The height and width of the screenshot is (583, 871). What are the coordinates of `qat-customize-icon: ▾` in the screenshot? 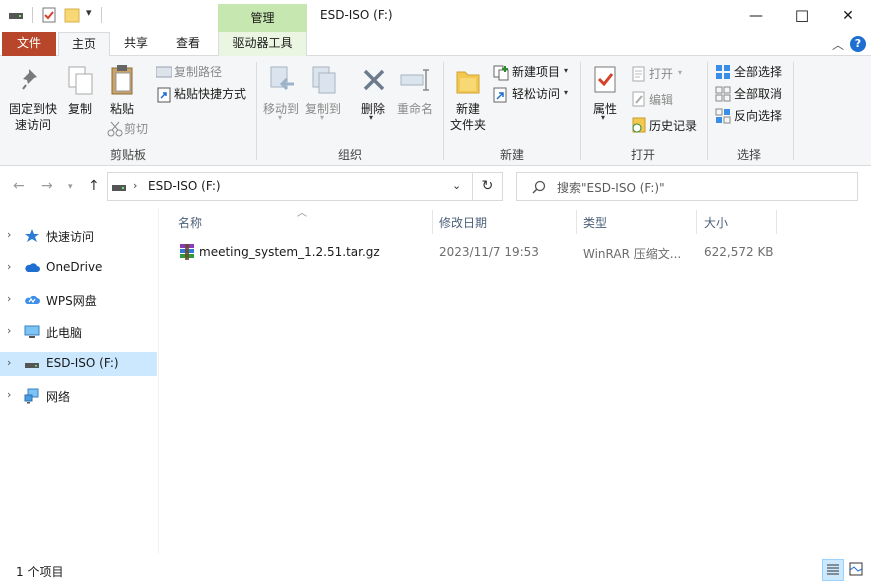 It's located at (89, 12).